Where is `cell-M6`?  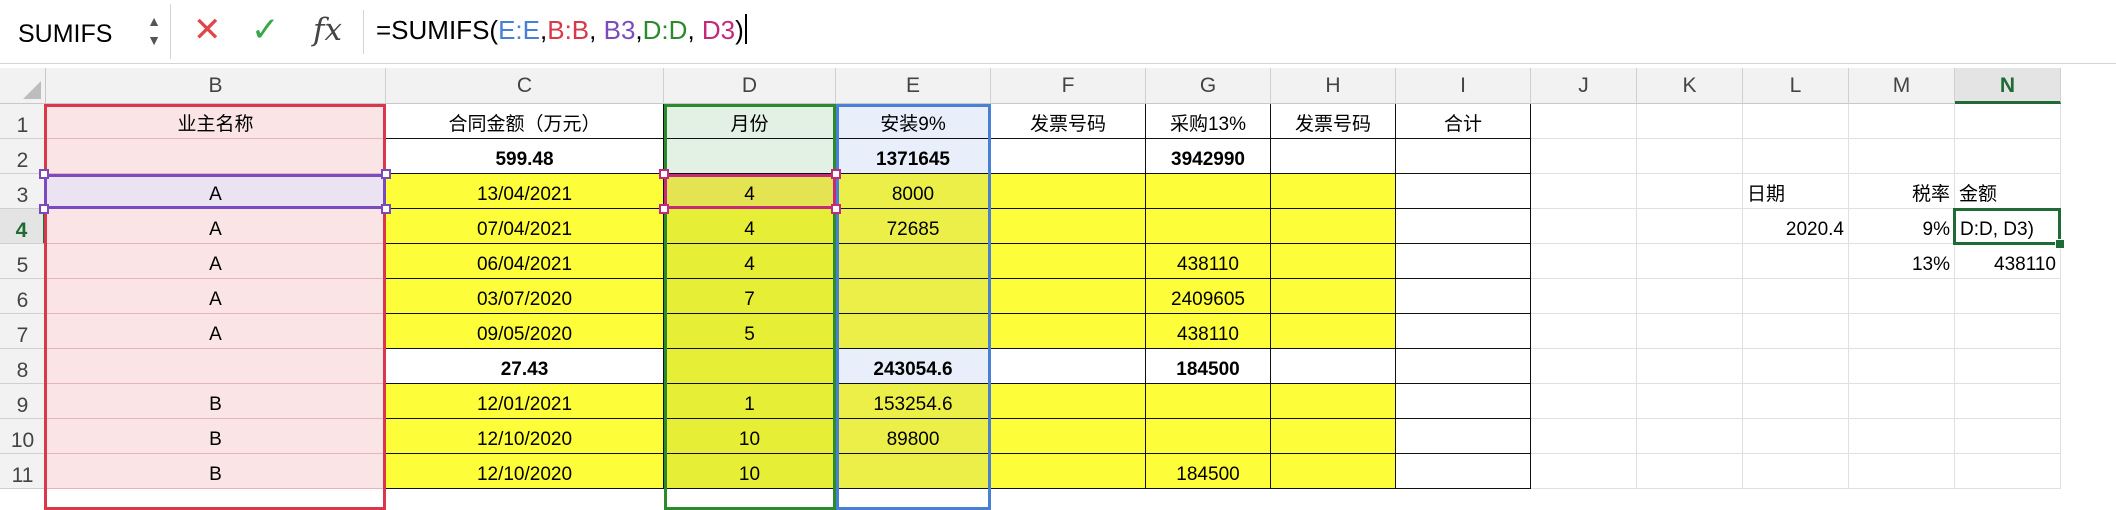
cell-M6 is located at coordinates (1902, 296).